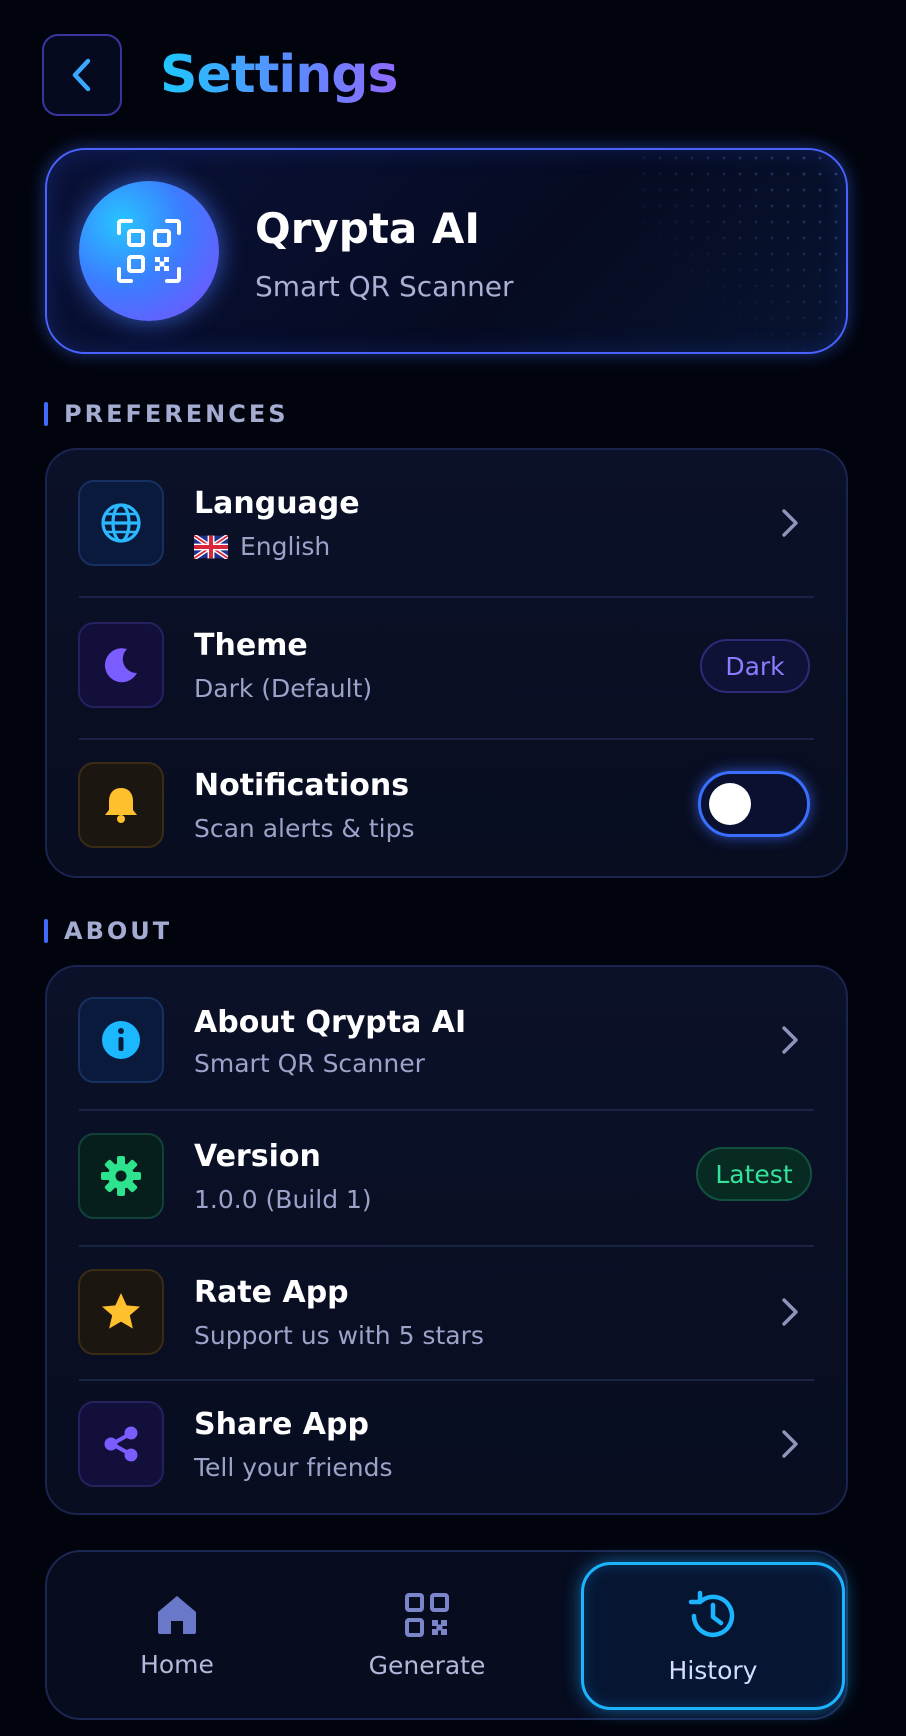 This screenshot has width=906, height=1736. What do you see at coordinates (302, 785) in the screenshot?
I see `notifications-title: Notifications` at bounding box center [302, 785].